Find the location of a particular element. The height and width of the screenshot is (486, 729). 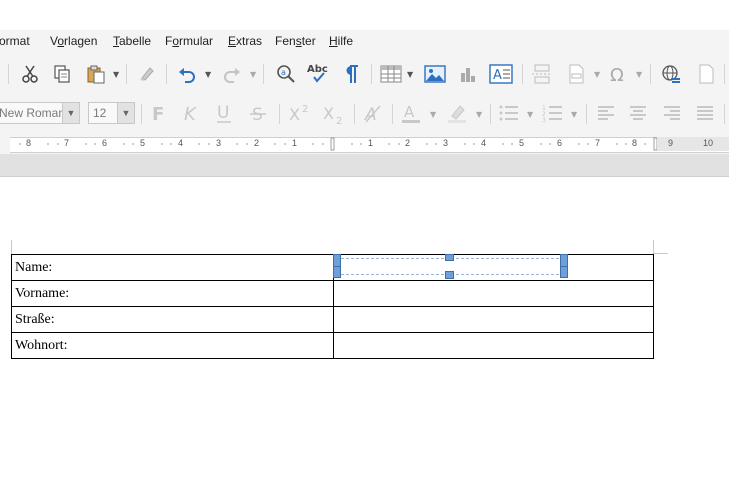

align-right-icon is located at coordinates (672, 113).